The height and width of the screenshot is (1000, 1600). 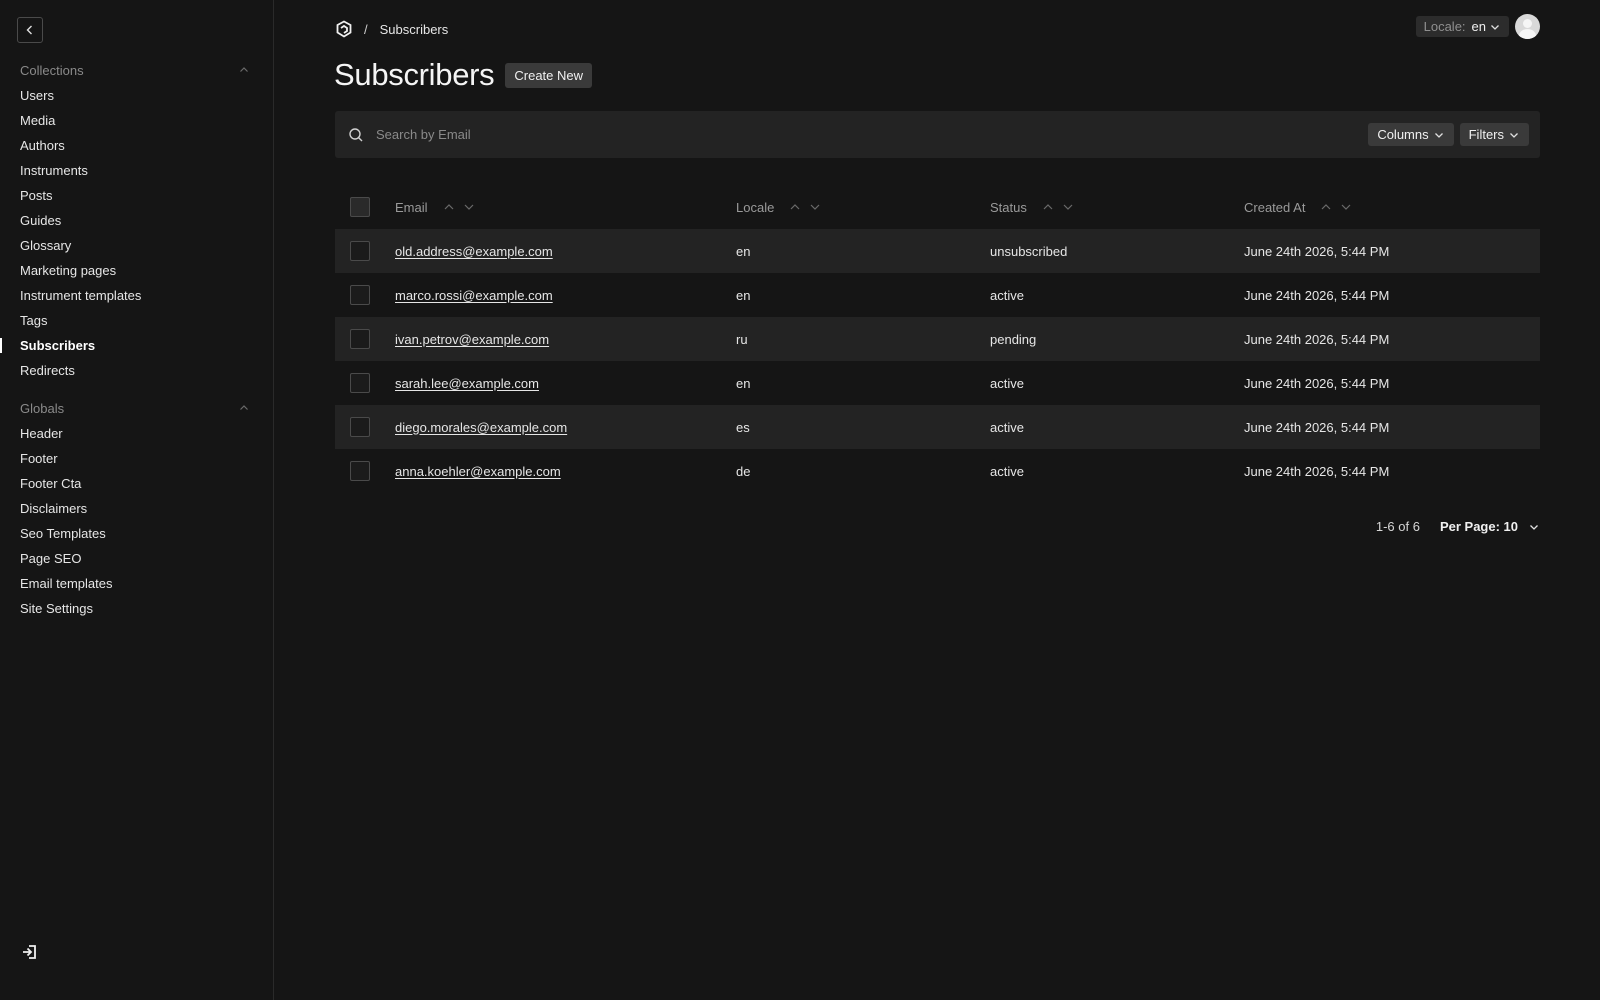 What do you see at coordinates (136, 145) in the screenshot?
I see `sidebar-item-authors: Authors` at bounding box center [136, 145].